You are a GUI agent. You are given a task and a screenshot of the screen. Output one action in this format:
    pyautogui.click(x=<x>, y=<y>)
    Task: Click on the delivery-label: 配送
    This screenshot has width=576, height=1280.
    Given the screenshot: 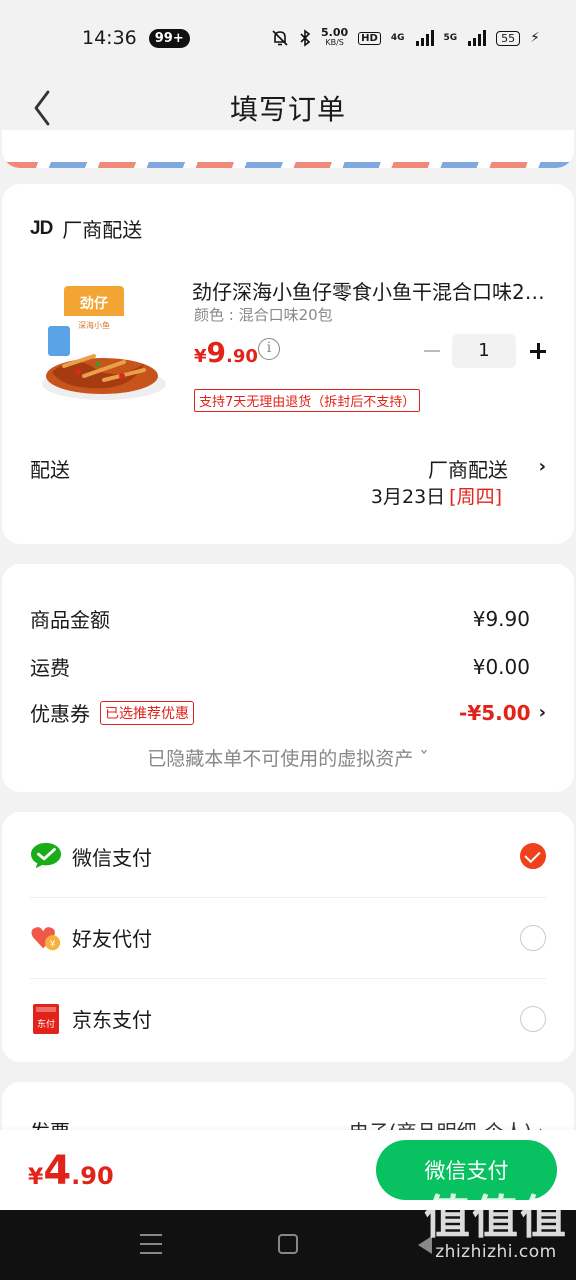 What is the action you would take?
    pyautogui.click(x=50, y=470)
    